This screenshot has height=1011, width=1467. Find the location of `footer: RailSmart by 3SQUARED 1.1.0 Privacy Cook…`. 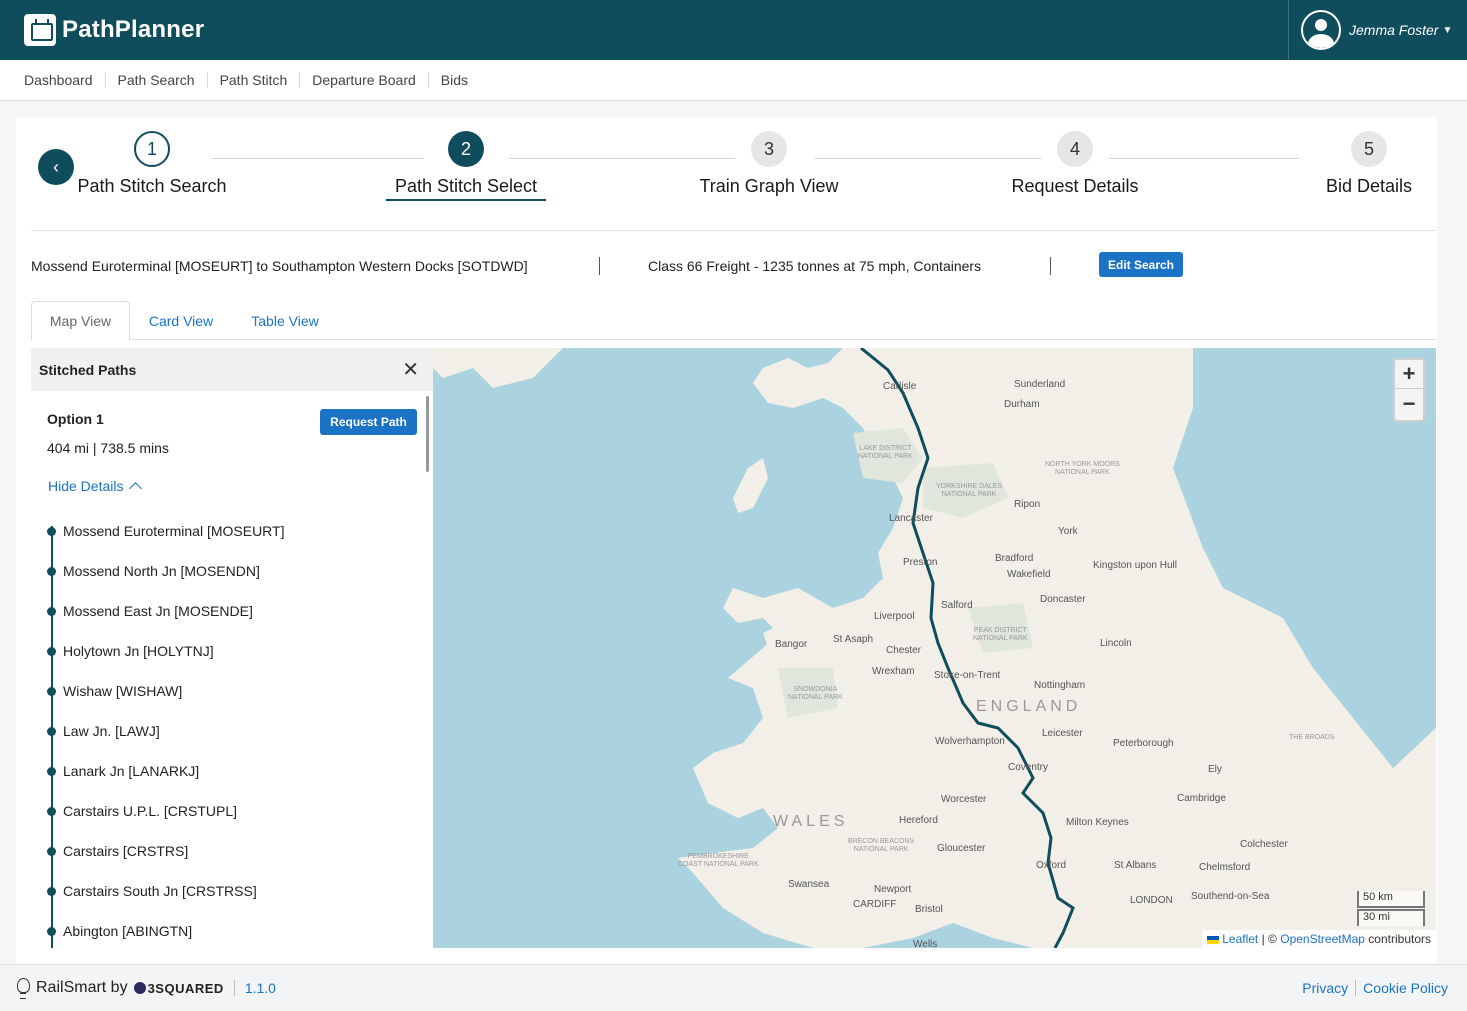

footer: RailSmart by 3SQUARED 1.1.0 Privacy Cook… is located at coordinates (733, 987).